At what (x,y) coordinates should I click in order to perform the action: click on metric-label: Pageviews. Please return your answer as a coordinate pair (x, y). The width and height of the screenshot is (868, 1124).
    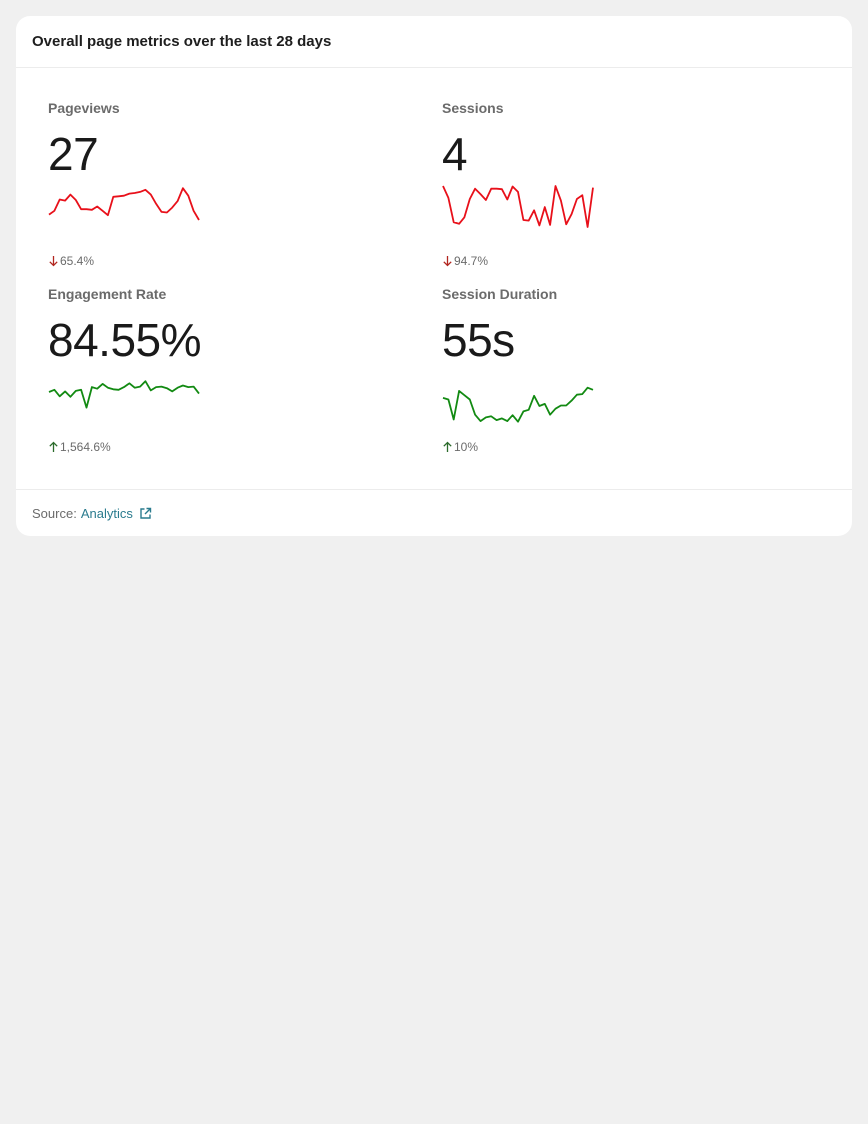
    Looking at the image, I should click on (84, 108).